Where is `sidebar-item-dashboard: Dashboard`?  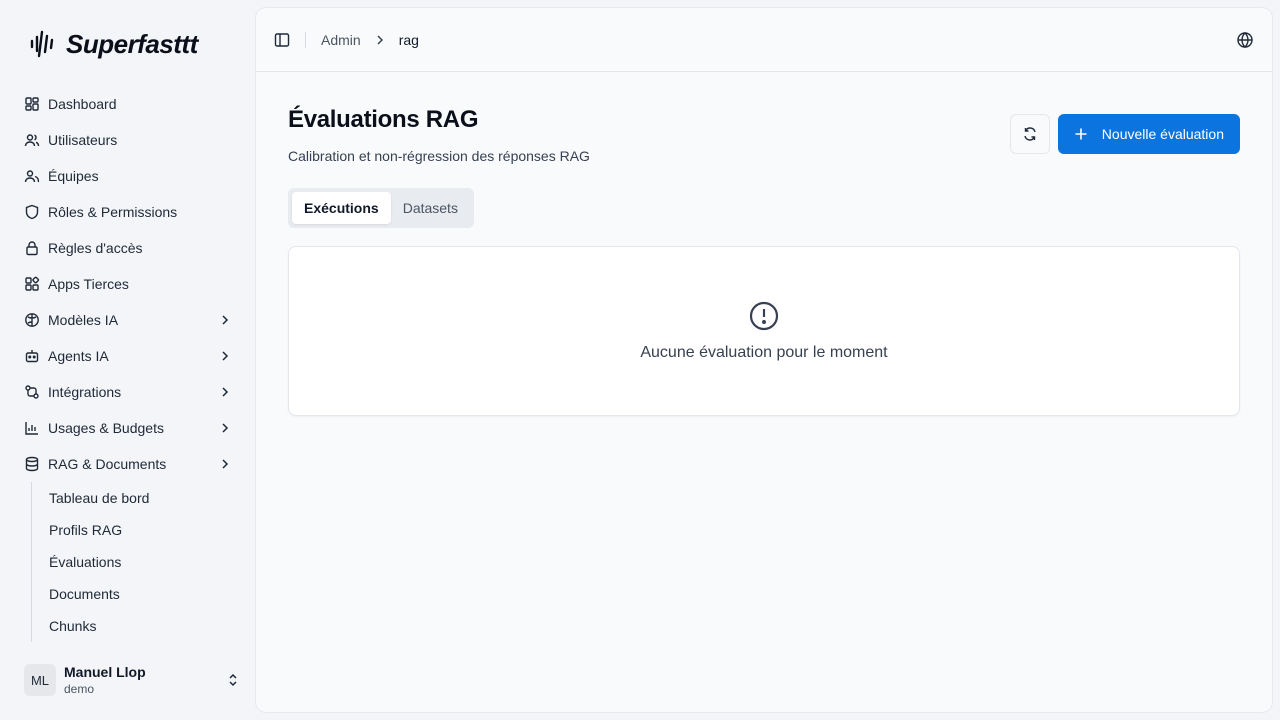 sidebar-item-dashboard: Dashboard is located at coordinates (130, 104).